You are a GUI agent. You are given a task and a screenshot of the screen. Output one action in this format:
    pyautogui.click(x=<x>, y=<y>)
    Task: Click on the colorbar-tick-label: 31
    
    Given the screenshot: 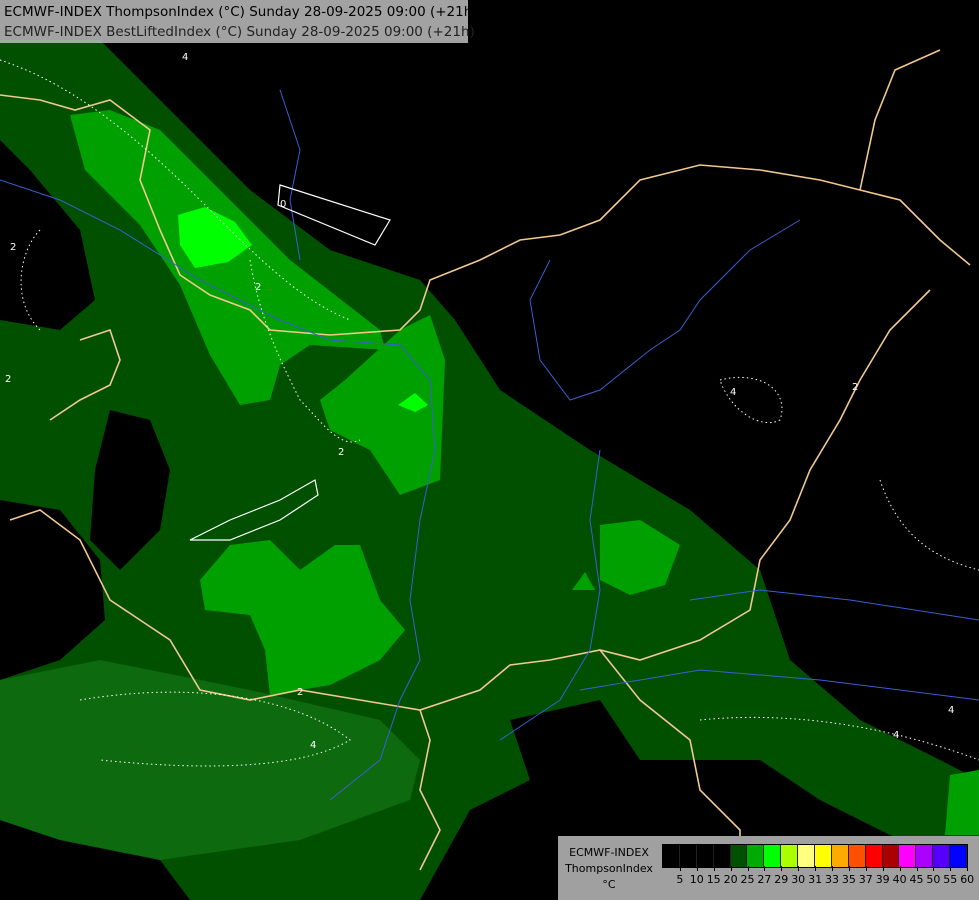 What is the action you would take?
    pyautogui.click(x=815, y=879)
    